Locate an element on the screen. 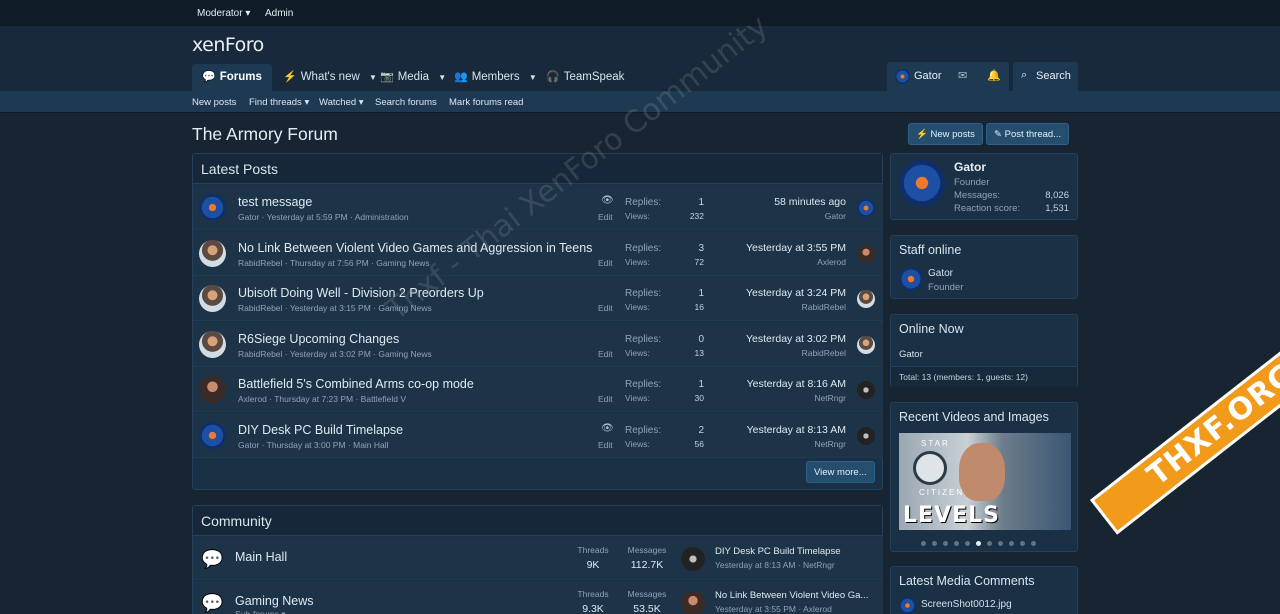 The image size is (1280, 614). media-thumbnail: STAR CITIZEN LEVELS is located at coordinates (985, 481).